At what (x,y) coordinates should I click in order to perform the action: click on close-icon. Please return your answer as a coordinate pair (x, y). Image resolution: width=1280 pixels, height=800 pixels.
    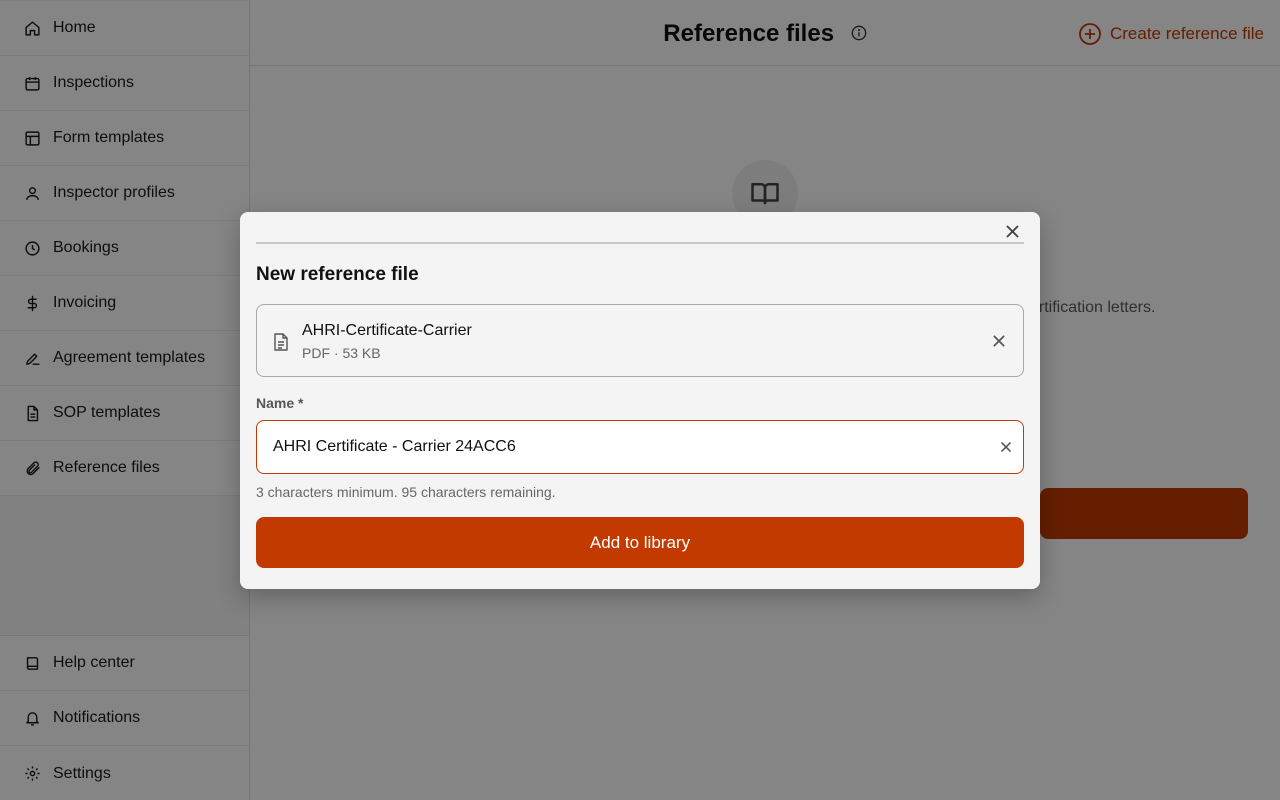
    Looking at the image, I should click on (1012, 231).